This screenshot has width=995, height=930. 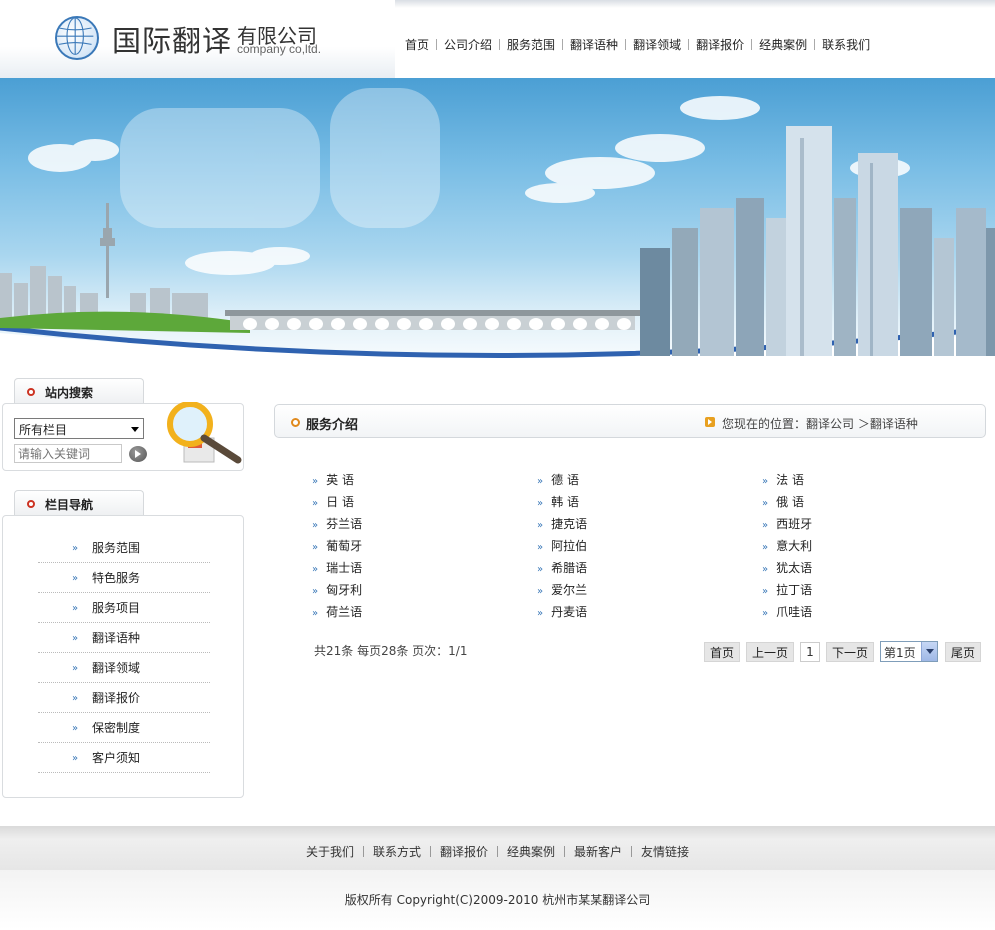 What do you see at coordinates (657, 44) in the screenshot?
I see `nav-item-fields: 翻译领域` at bounding box center [657, 44].